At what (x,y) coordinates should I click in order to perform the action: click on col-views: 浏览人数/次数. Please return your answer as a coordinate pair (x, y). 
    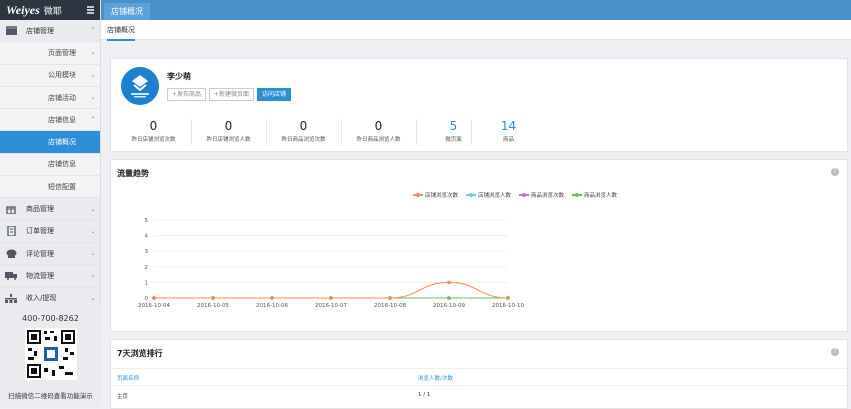
    Looking at the image, I should click on (435, 378).